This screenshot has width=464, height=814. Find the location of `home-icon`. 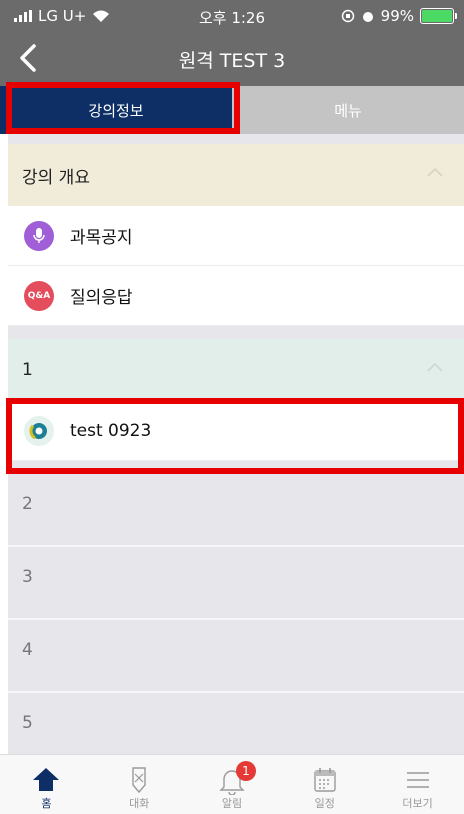

home-icon is located at coordinates (46, 779).